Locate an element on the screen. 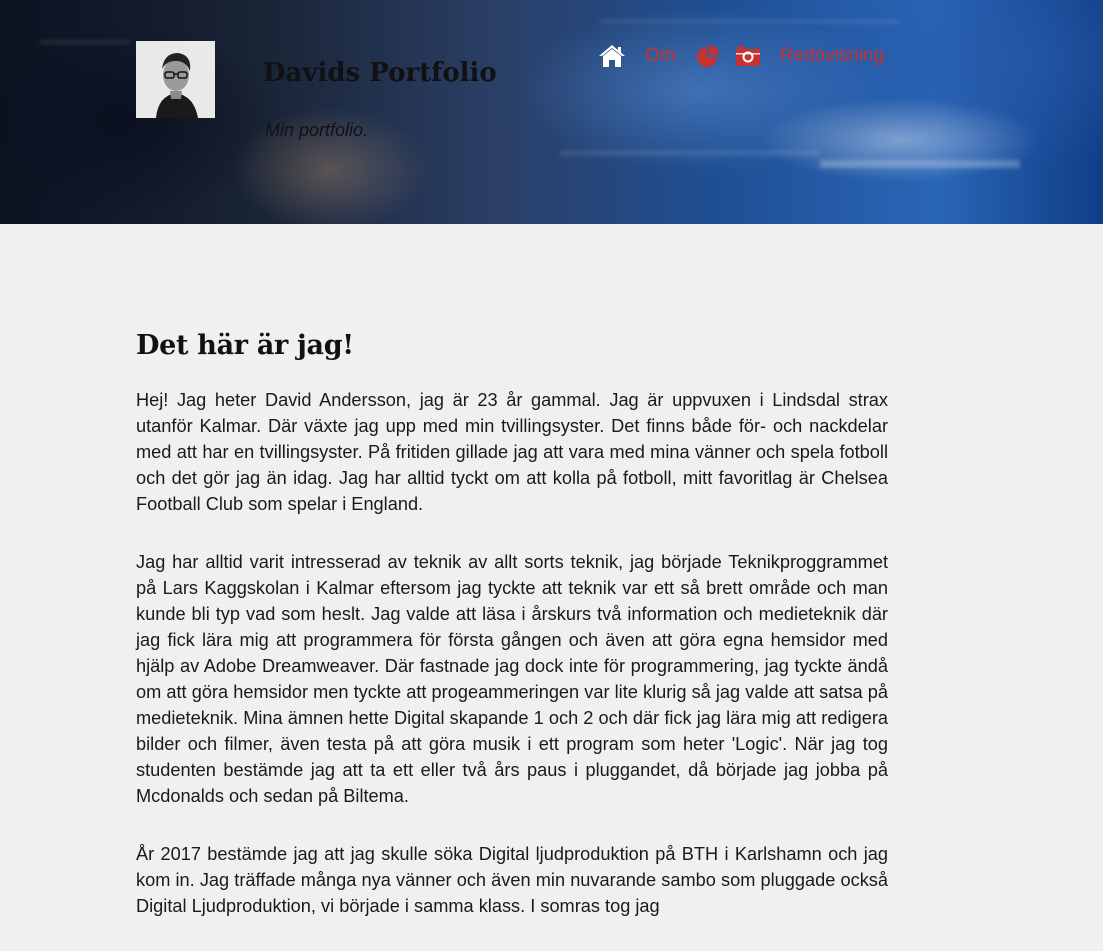  nav-chart is located at coordinates (708, 56).